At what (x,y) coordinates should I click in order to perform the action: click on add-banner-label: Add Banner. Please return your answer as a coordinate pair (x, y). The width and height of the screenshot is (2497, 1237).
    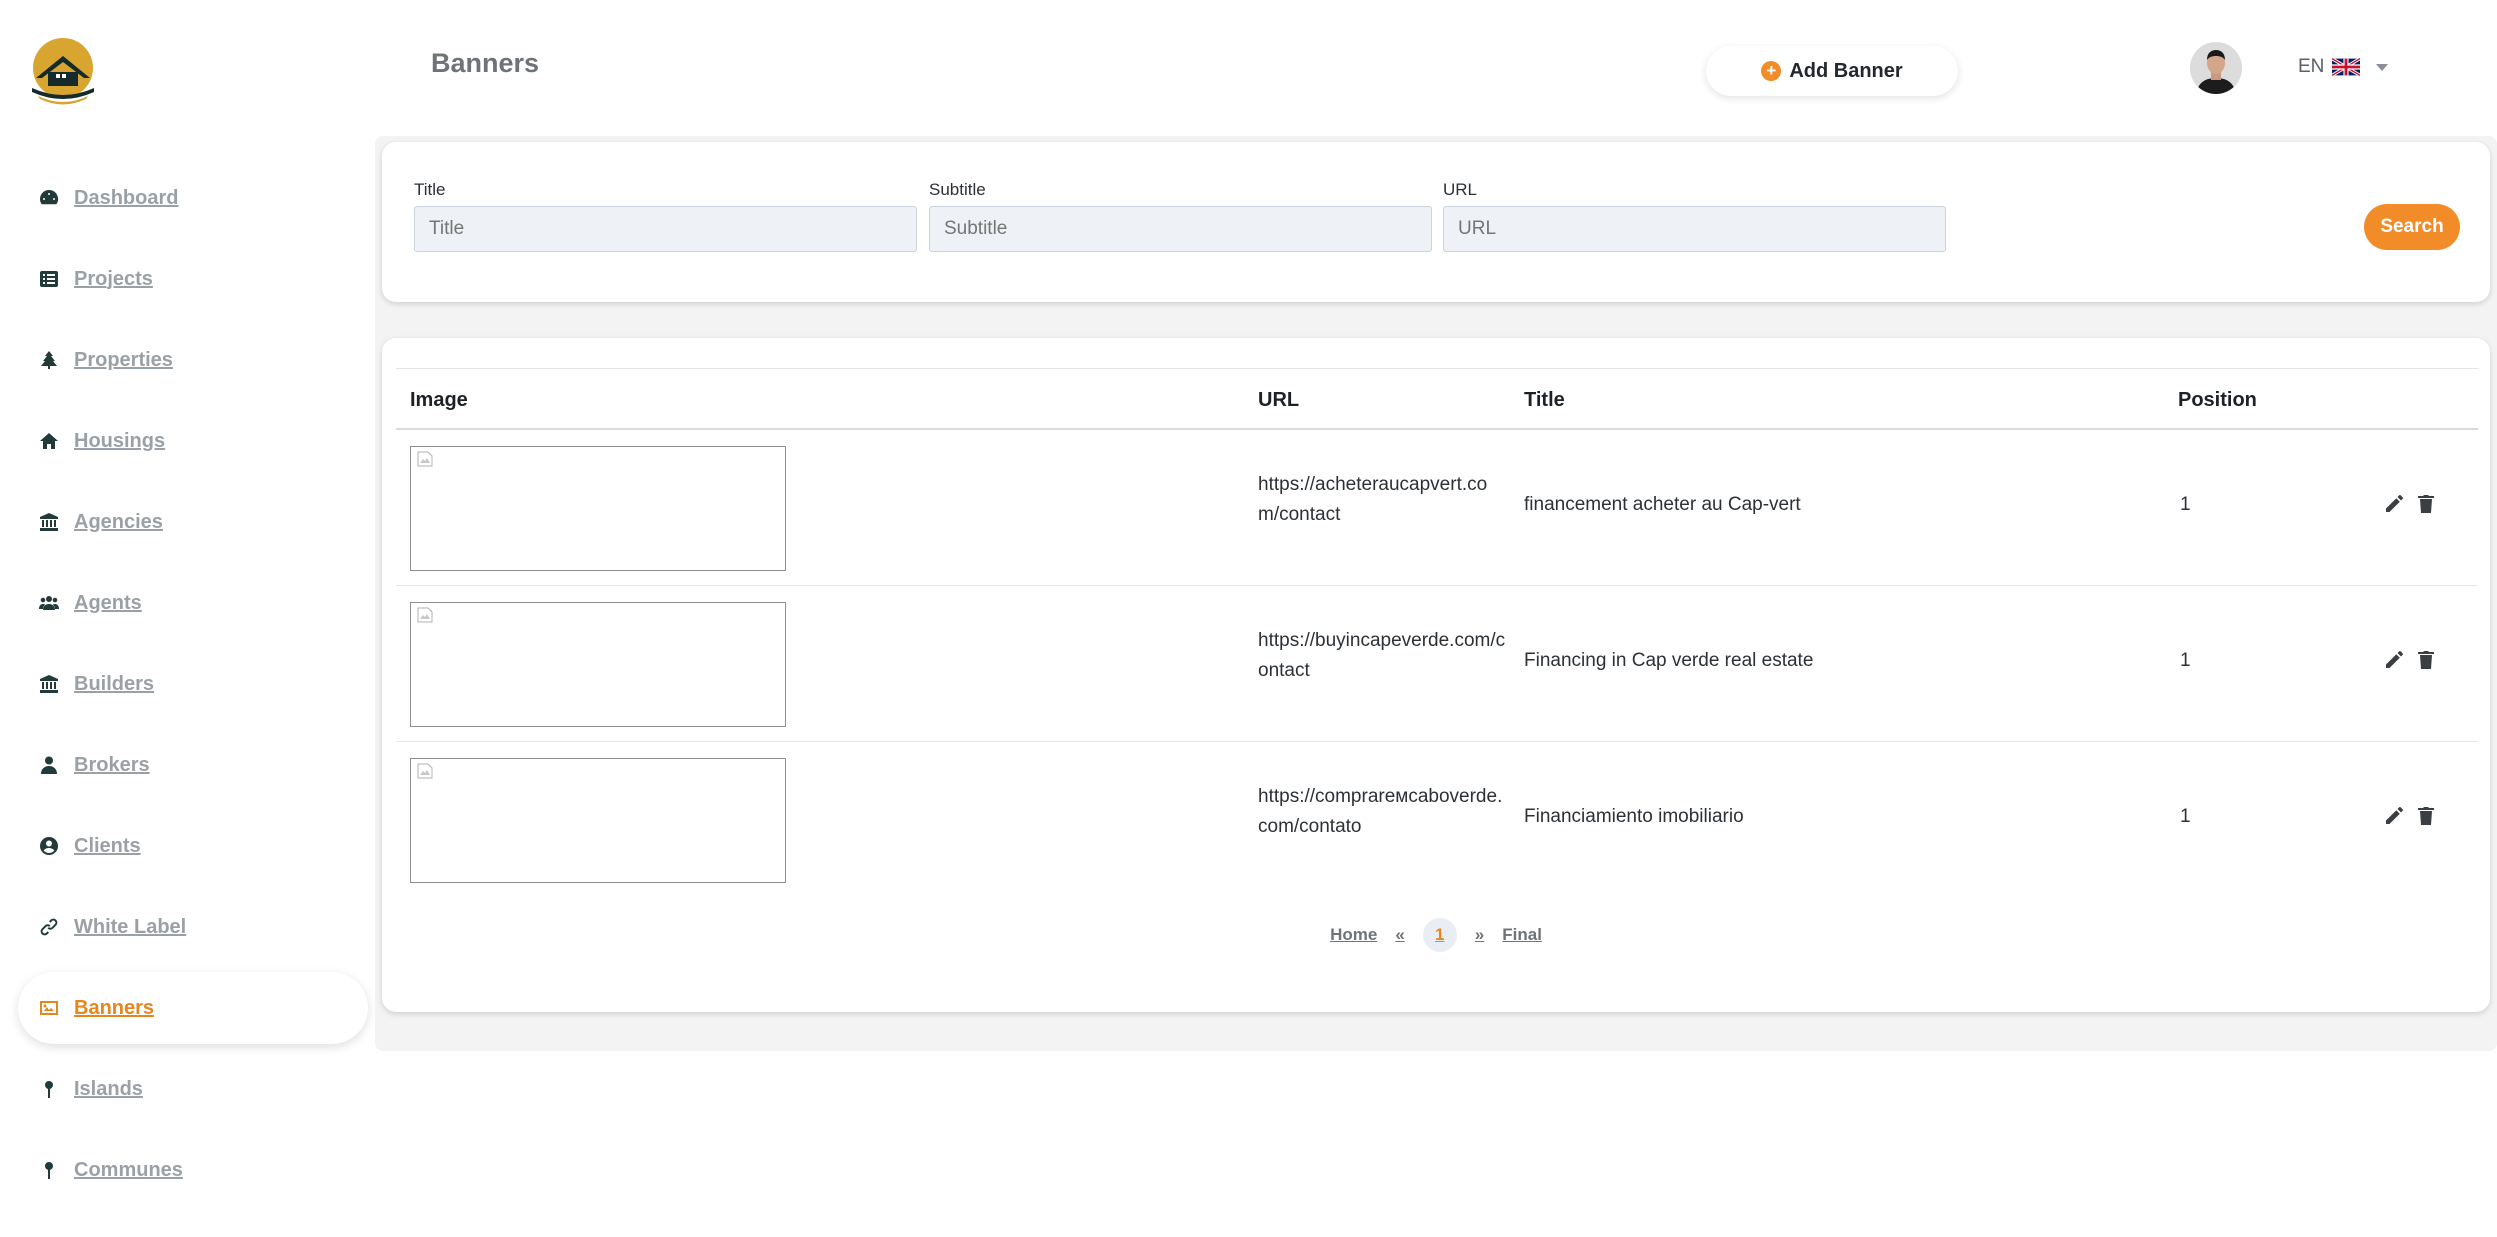
    Looking at the image, I should click on (1846, 70).